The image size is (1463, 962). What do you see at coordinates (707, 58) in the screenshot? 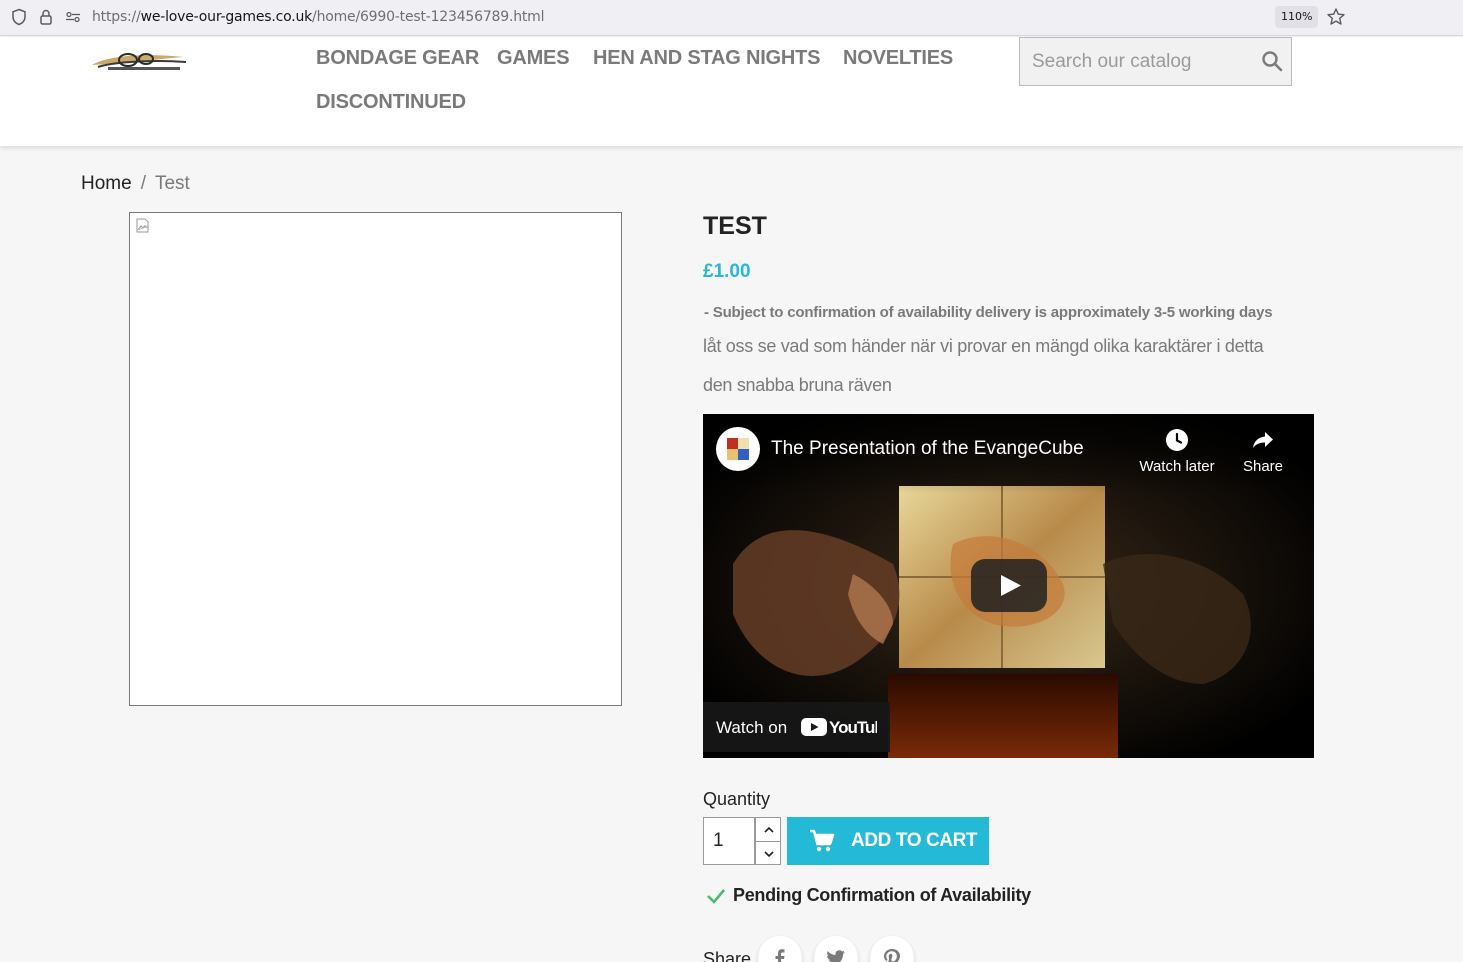
I see `nav-hen-and-stag-nights: HEN AND STAG NIGHTS` at bounding box center [707, 58].